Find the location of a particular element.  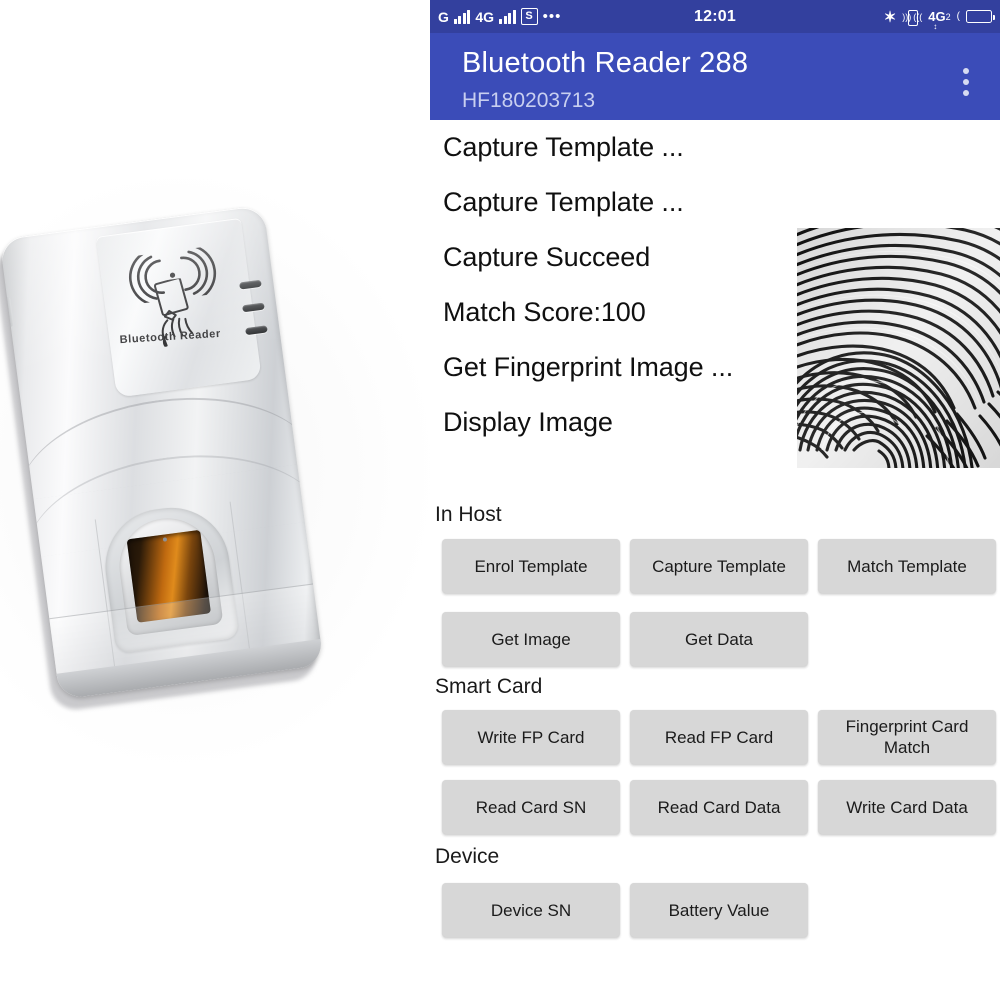

button-get-image: Get Image is located at coordinates (531, 639).